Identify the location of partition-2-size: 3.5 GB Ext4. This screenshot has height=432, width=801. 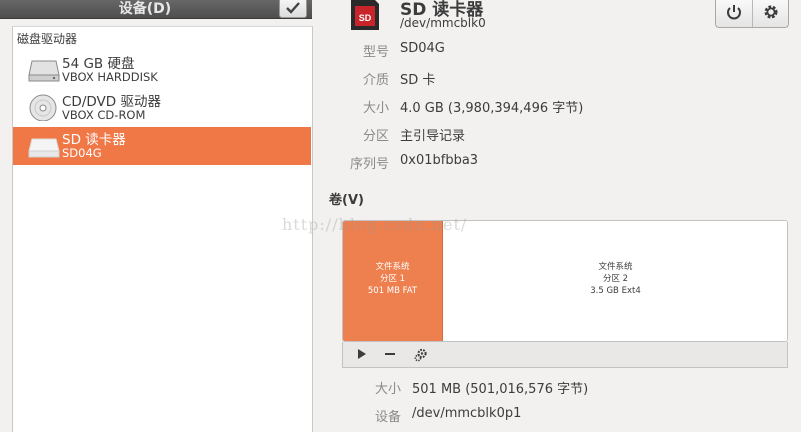
(615, 291).